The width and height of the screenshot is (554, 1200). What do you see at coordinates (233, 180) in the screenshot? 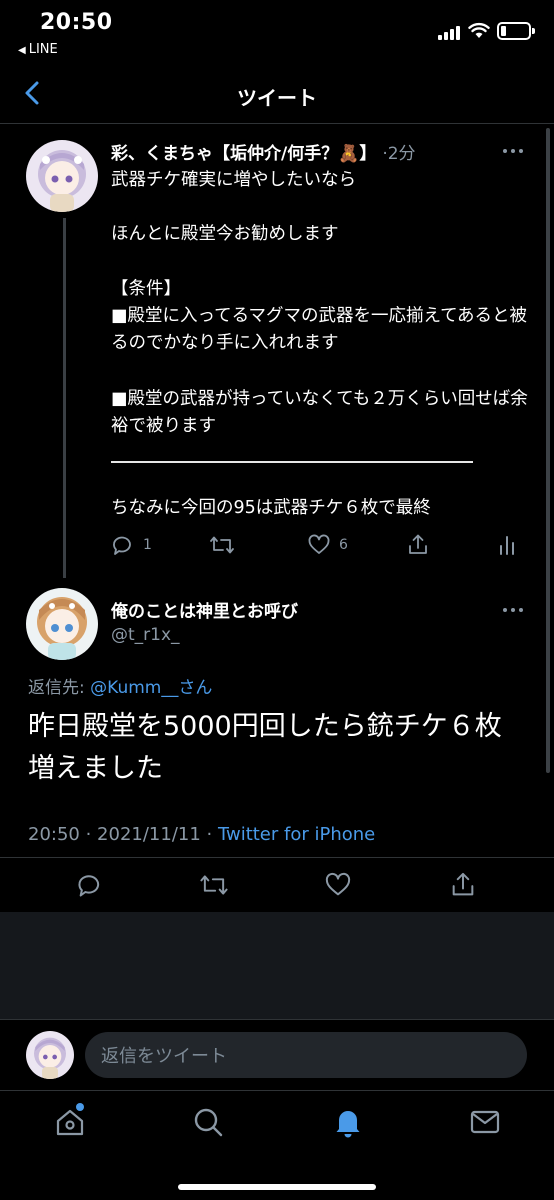
I see `parent-text-line-1: 武器チケ確実に増やしたいなら` at bounding box center [233, 180].